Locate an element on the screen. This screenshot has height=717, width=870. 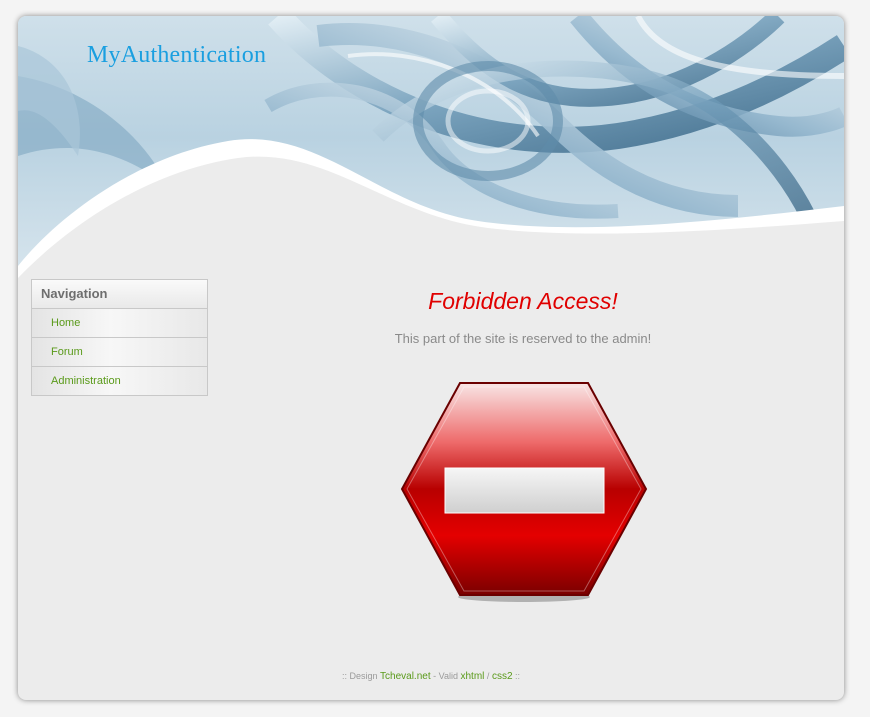
nav-link-home: Home is located at coordinates (119, 323).